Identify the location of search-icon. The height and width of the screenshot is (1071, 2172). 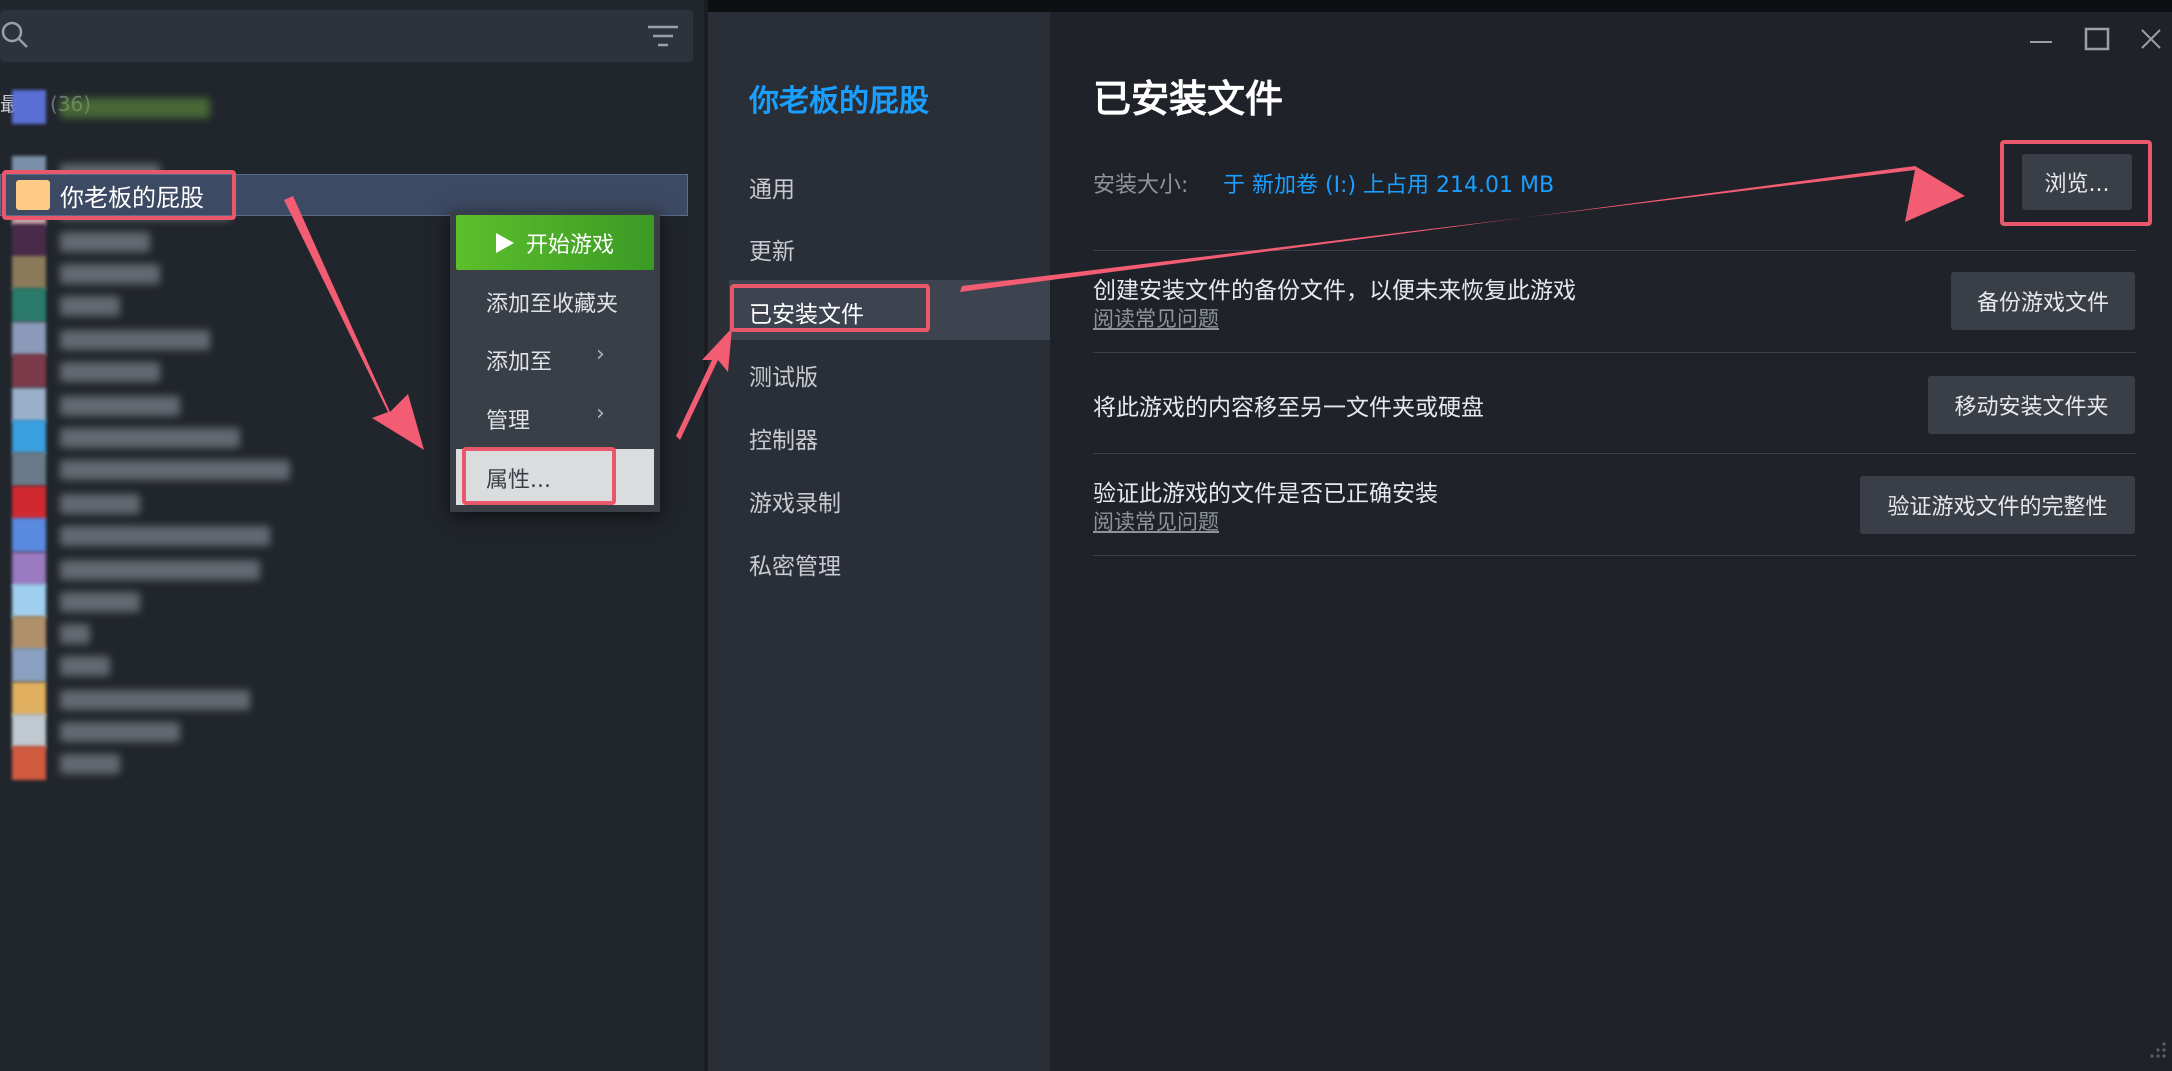
(15, 35).